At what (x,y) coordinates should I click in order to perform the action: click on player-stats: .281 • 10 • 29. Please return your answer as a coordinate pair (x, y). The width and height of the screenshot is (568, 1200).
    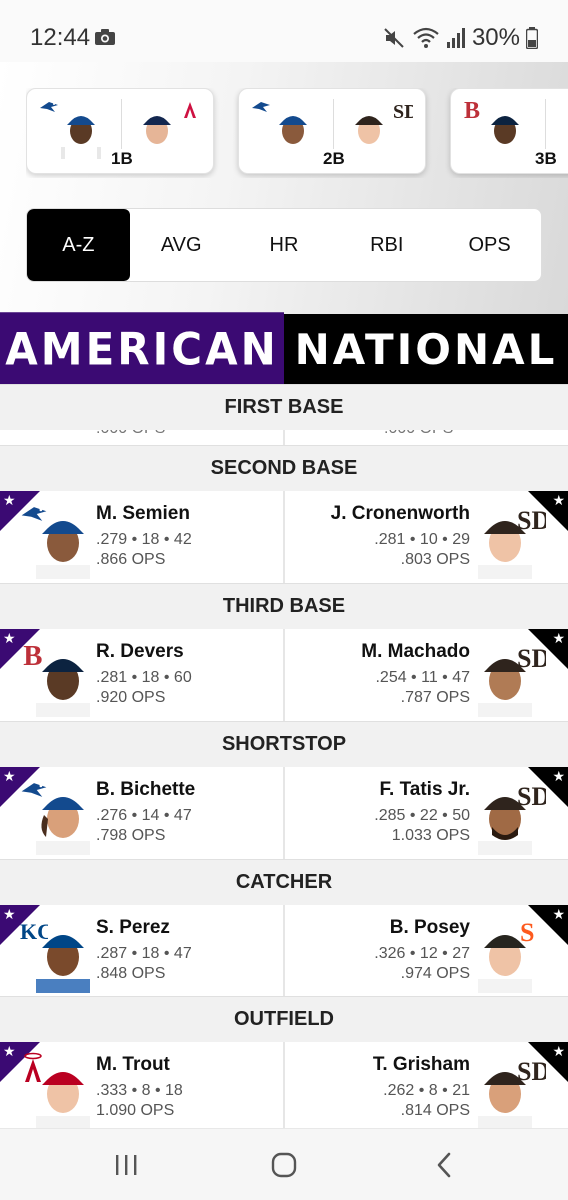
    Looking at the image, I should click on (422, 539).